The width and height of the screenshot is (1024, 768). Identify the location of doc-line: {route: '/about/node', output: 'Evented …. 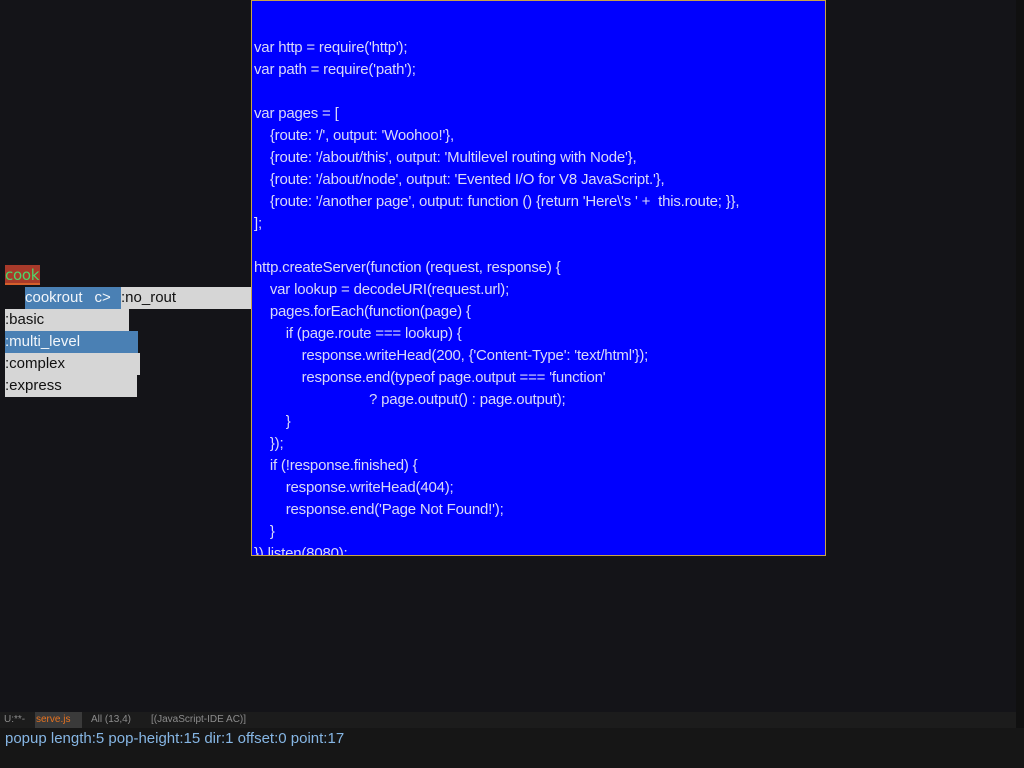
(459, 179).